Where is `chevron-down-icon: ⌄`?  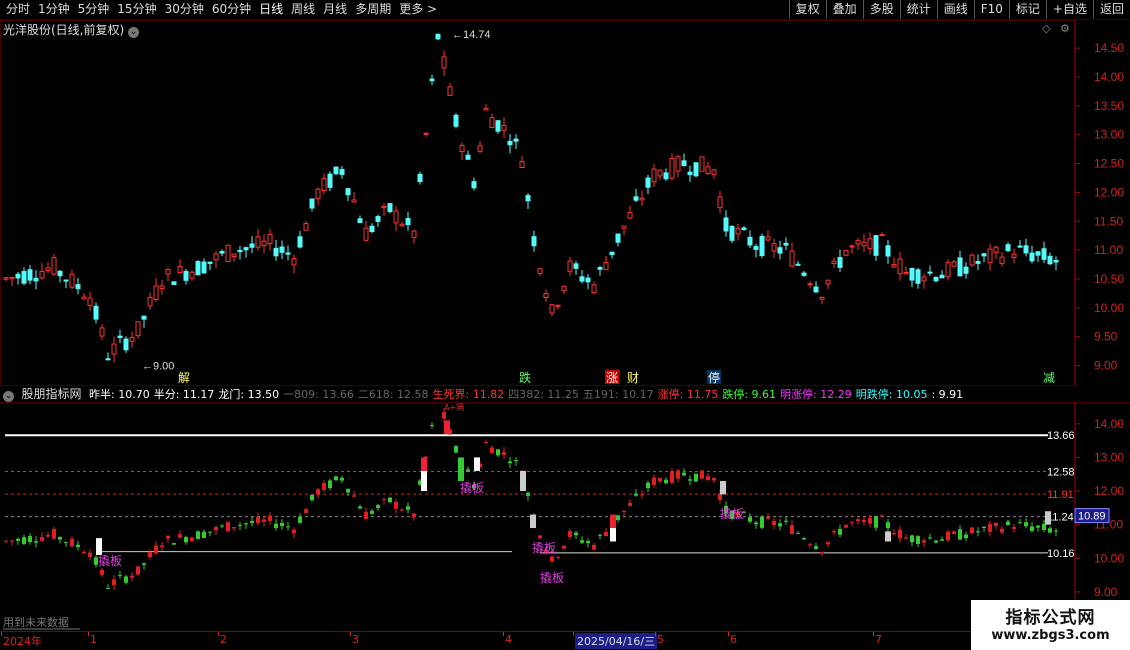 chevron-down-icon: ⌄ is located at coordinates (8, 396).